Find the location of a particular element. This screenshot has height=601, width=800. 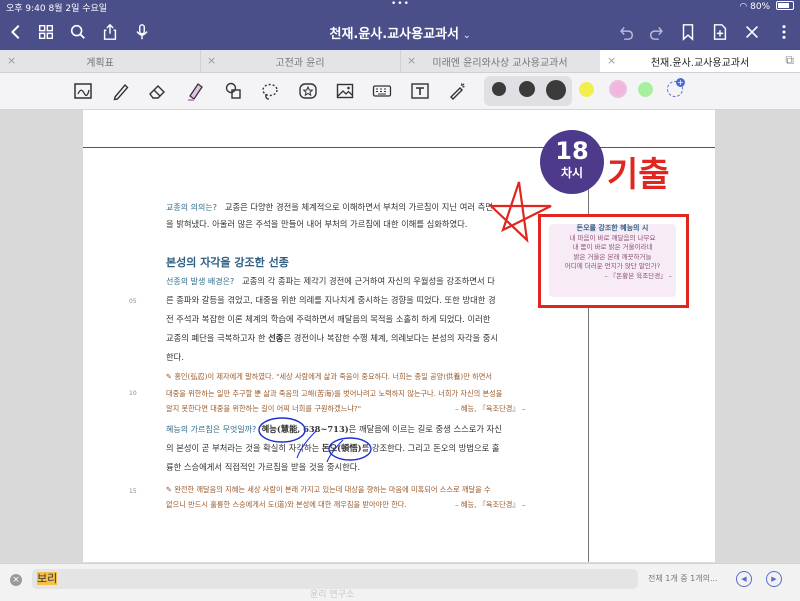

chevron-left-icon is located at coordinates (15, 32).